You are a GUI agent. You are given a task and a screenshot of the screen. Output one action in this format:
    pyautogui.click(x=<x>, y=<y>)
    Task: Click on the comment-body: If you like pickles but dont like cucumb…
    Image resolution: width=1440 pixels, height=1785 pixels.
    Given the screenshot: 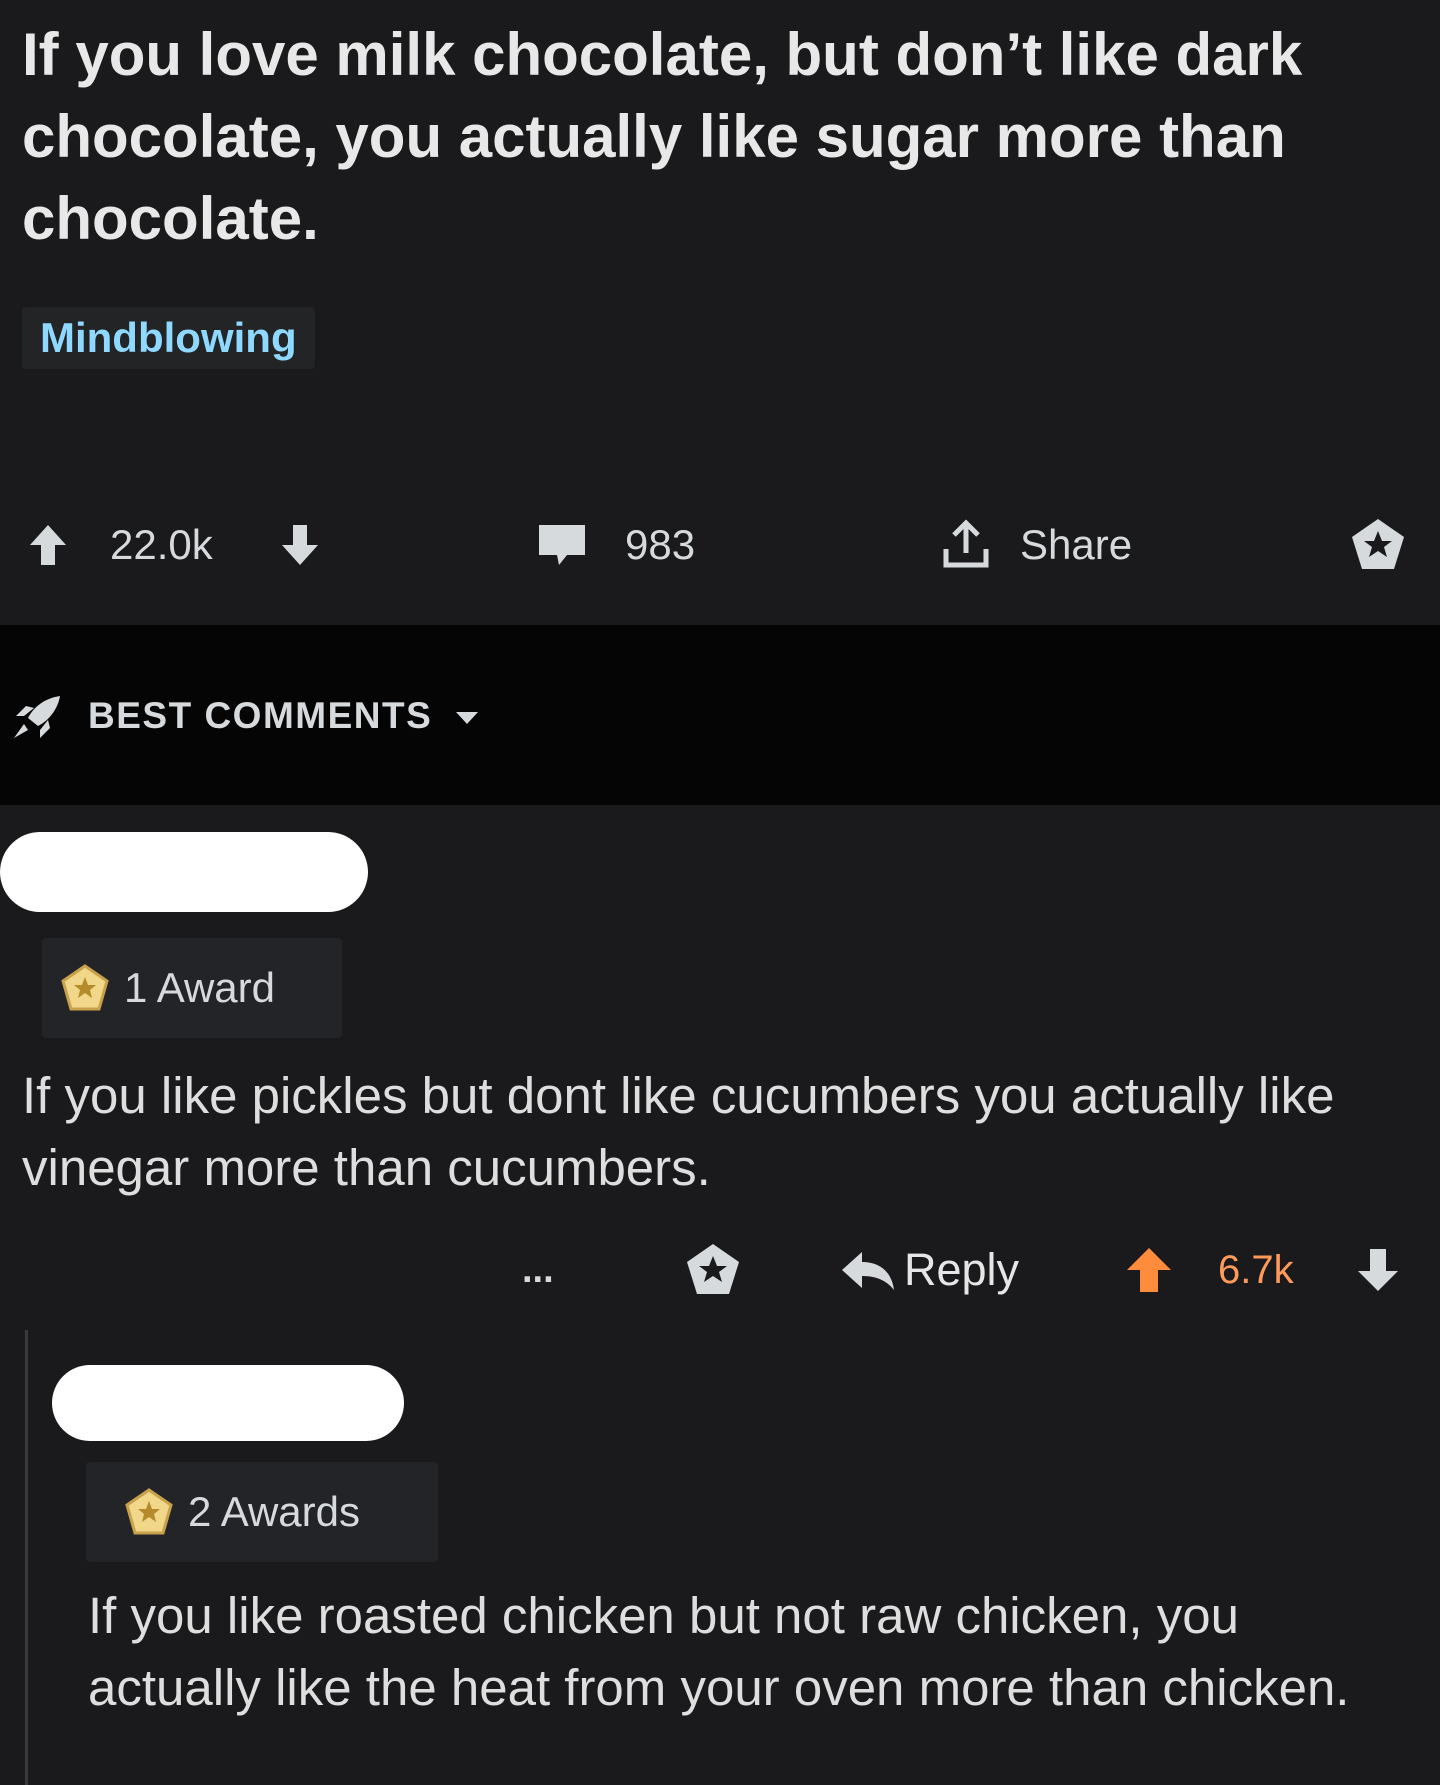 What is the action you would take?
    pyautogui.click(x=678, y=1131)
    